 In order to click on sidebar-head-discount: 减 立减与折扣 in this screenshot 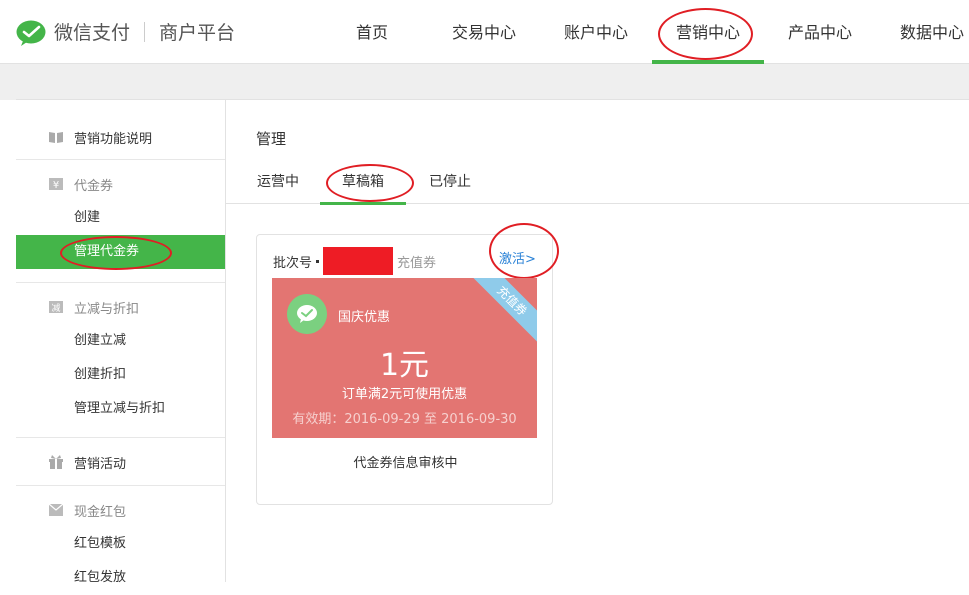, I will do `click(120, 307)`.